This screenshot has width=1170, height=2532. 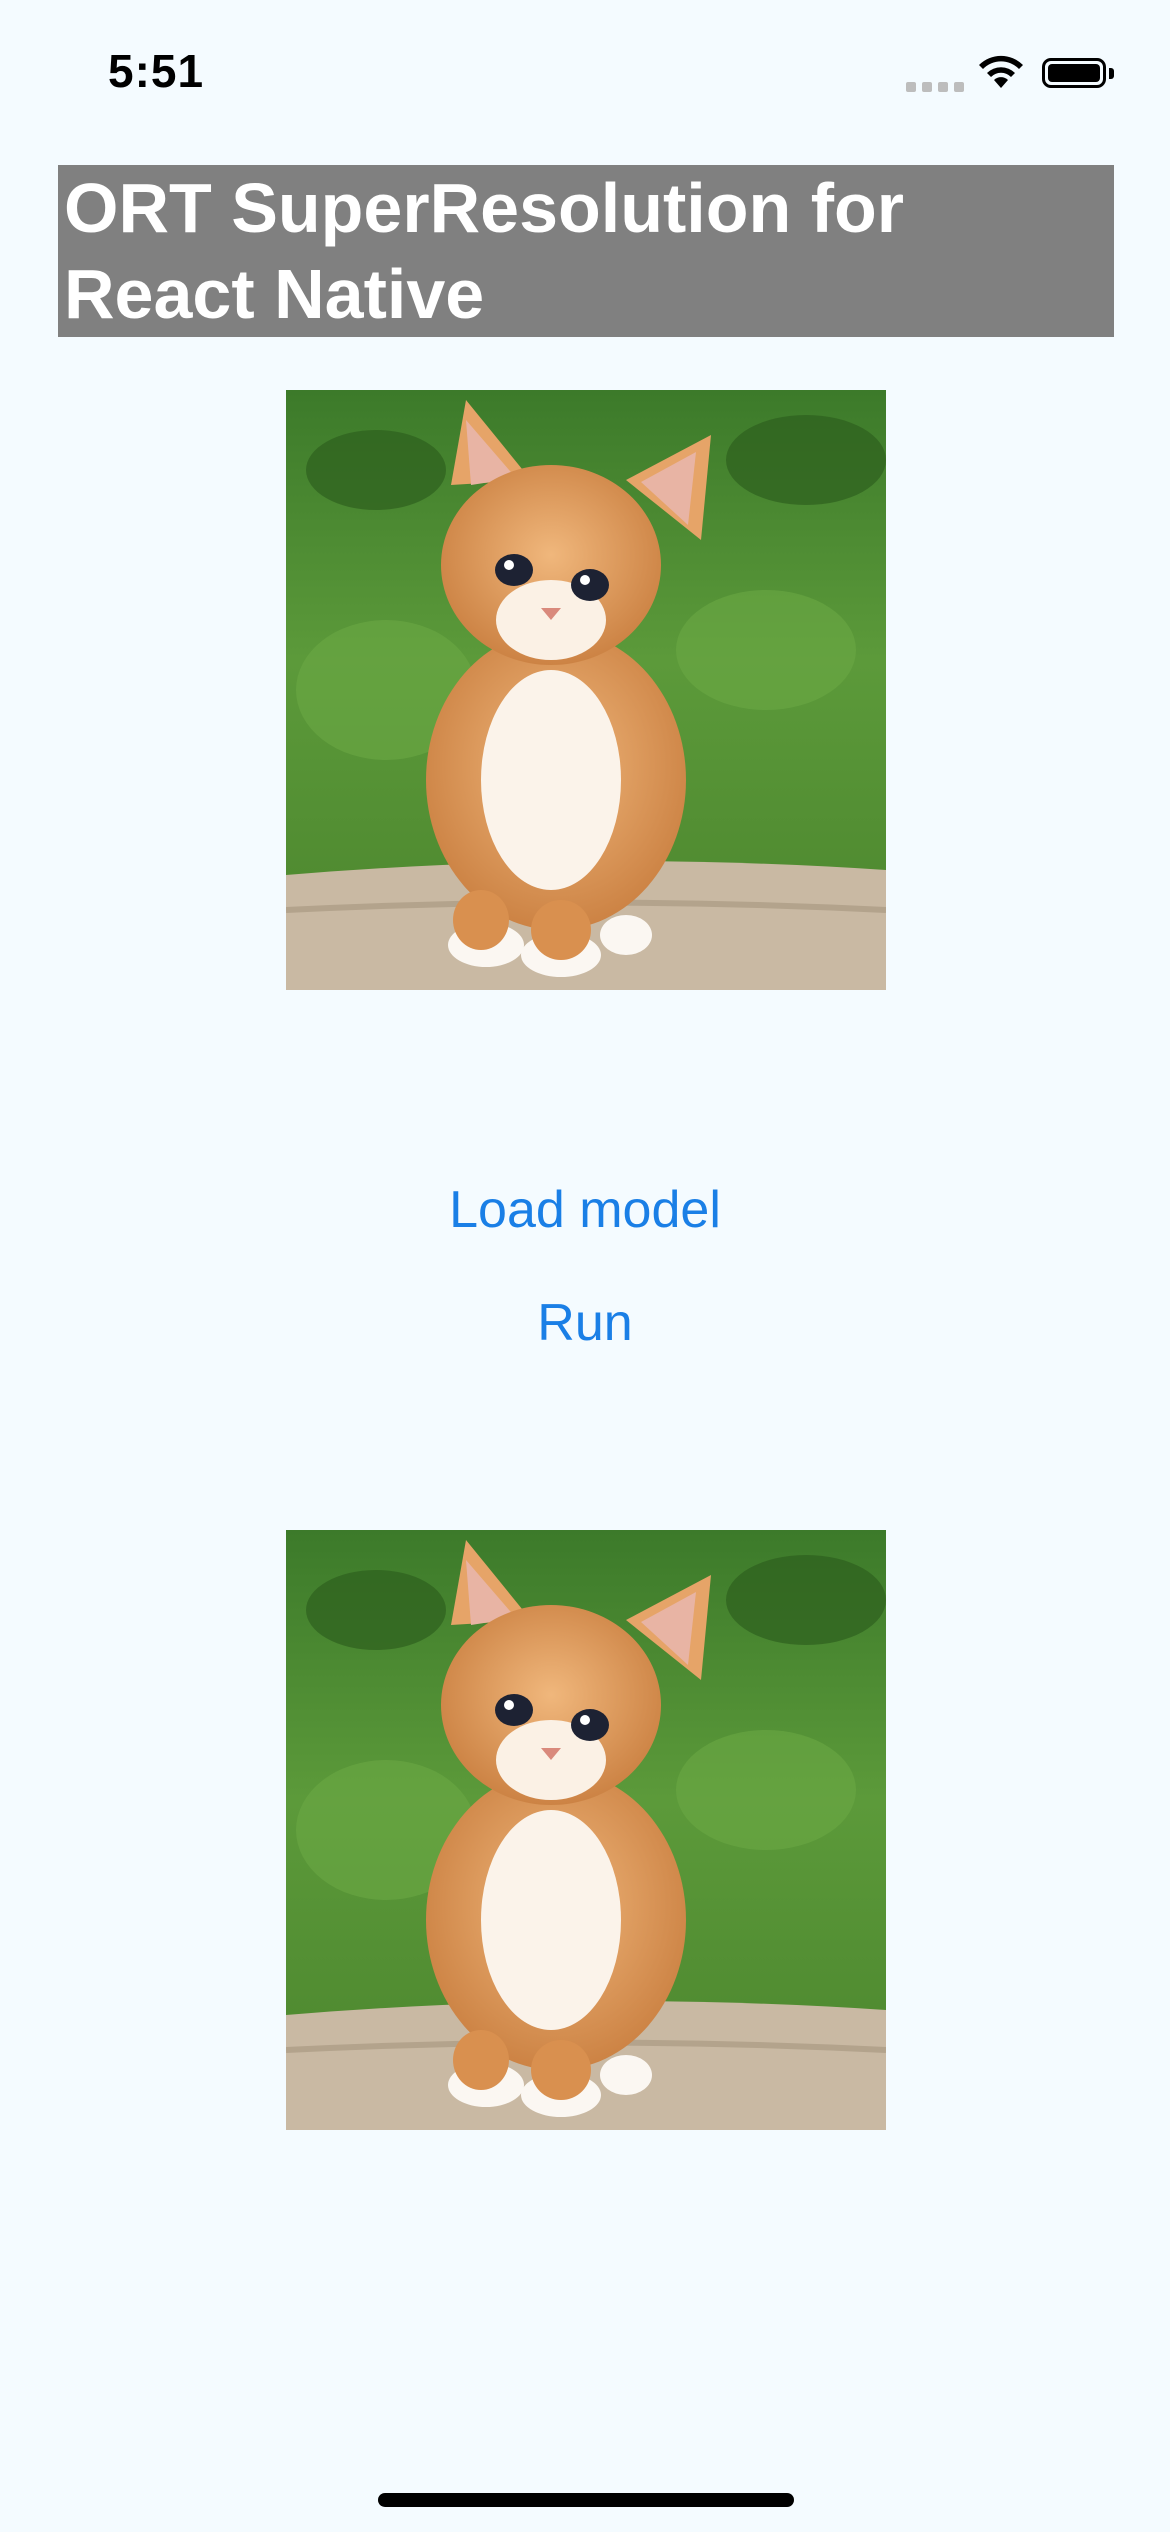 I want to click on input-image, so click(x=586, y=690).